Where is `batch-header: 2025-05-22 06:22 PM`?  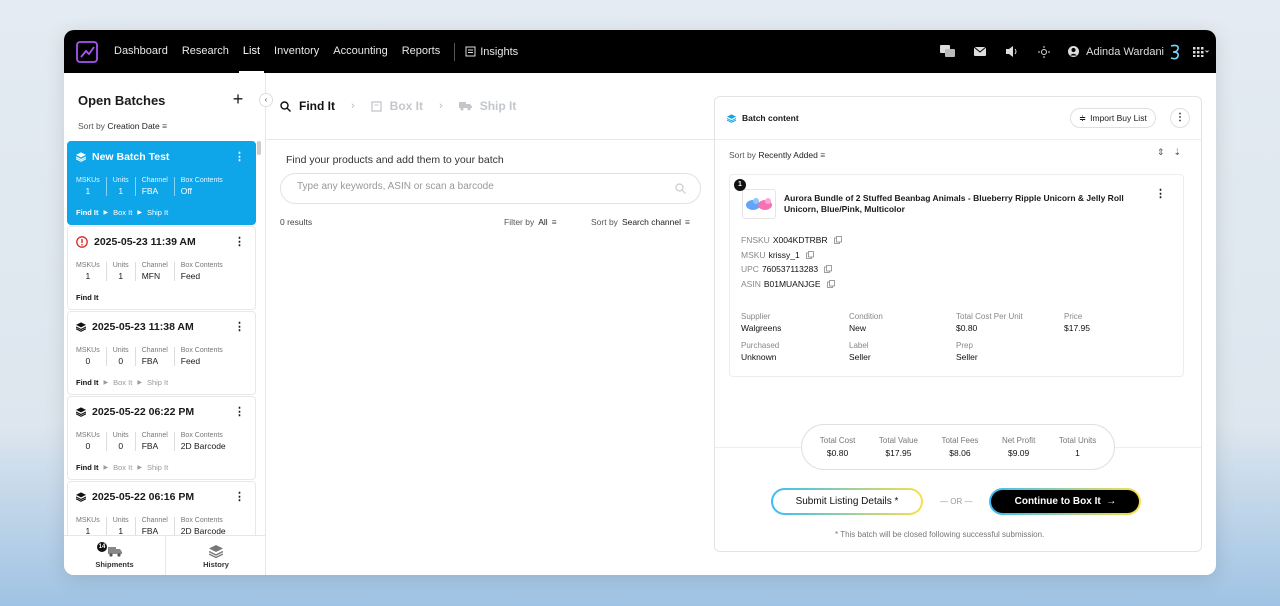 batch-header: 2025-05-22 06:22 PM is located at coordinates (135, 412).